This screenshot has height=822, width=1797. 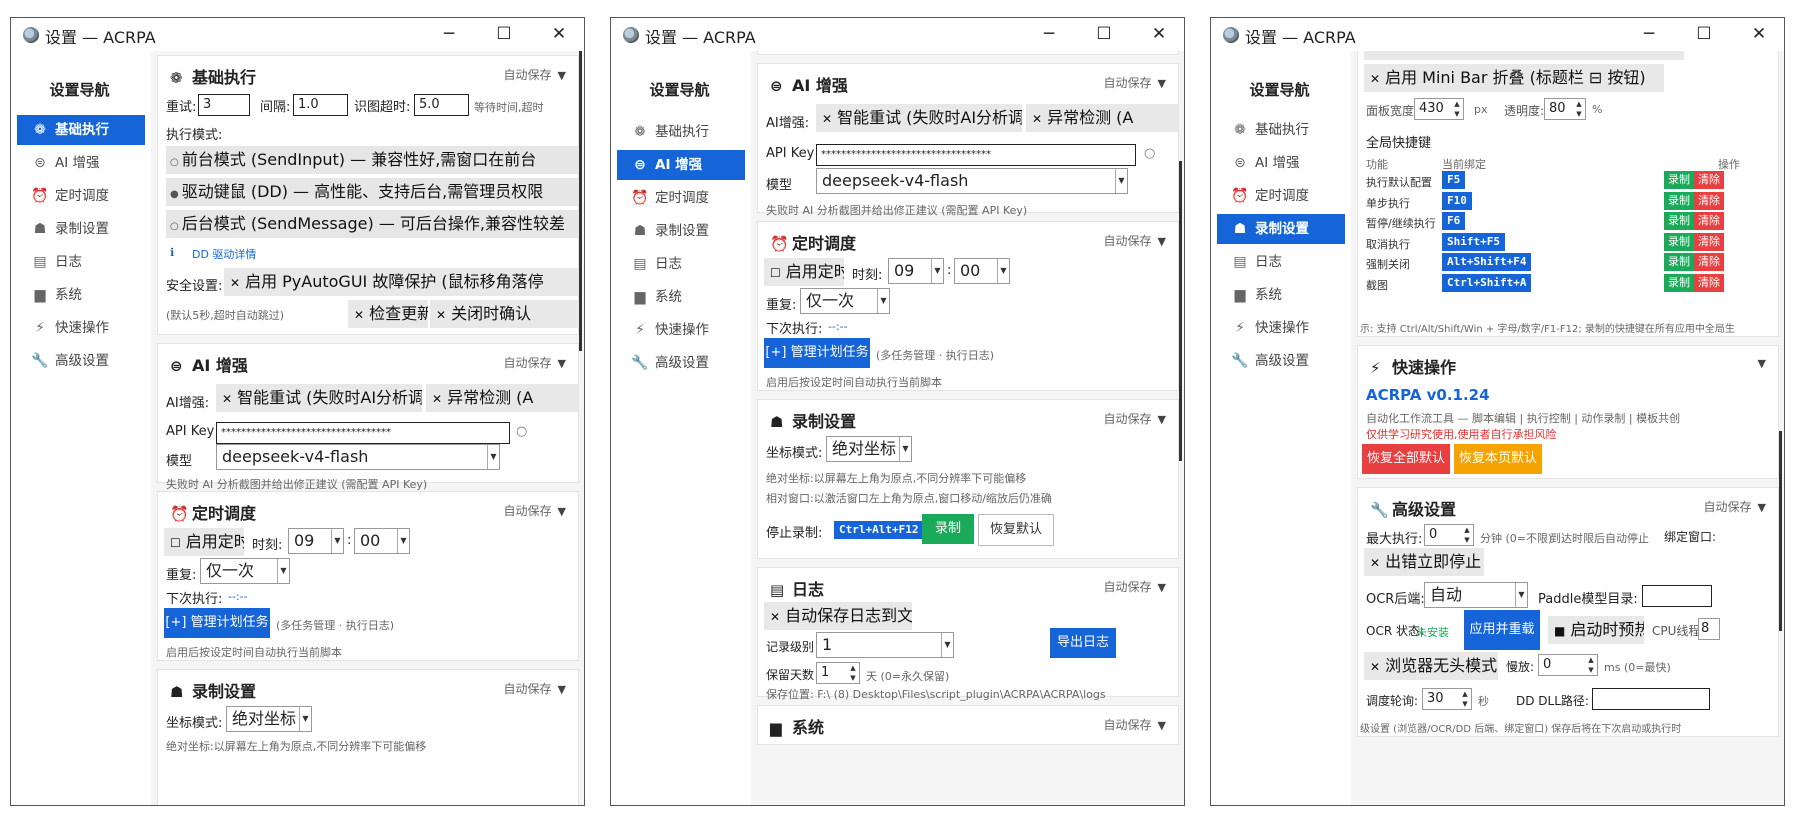 I want to click on opacity-input: 80 ▲ ▼, so click(x=1565, y=109).